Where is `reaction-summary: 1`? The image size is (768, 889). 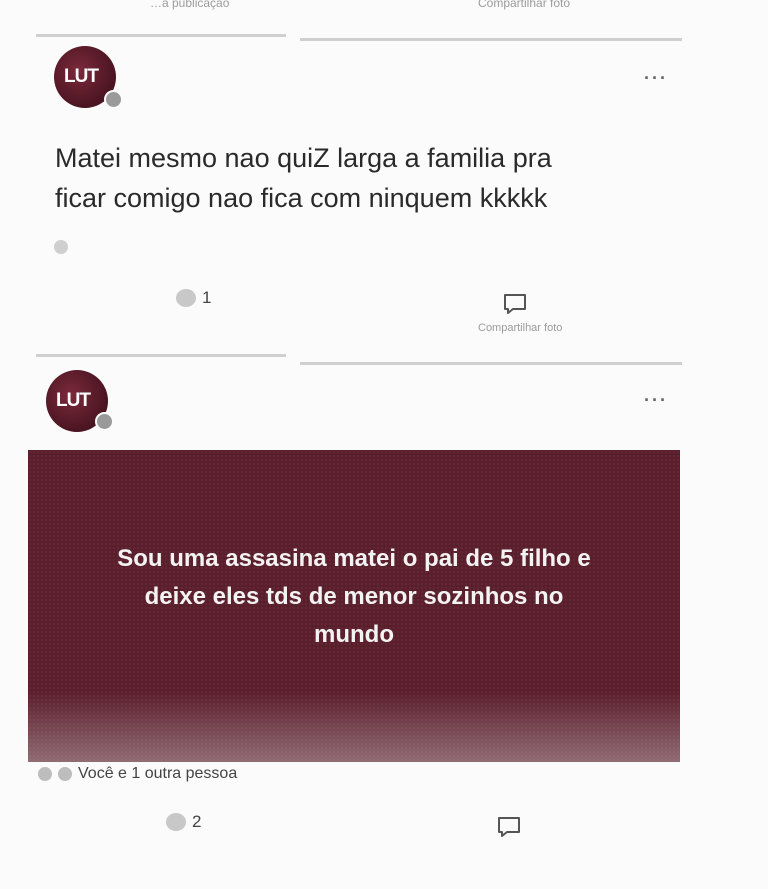
reaction-summary: 1 is located at coordinates (193, 298).